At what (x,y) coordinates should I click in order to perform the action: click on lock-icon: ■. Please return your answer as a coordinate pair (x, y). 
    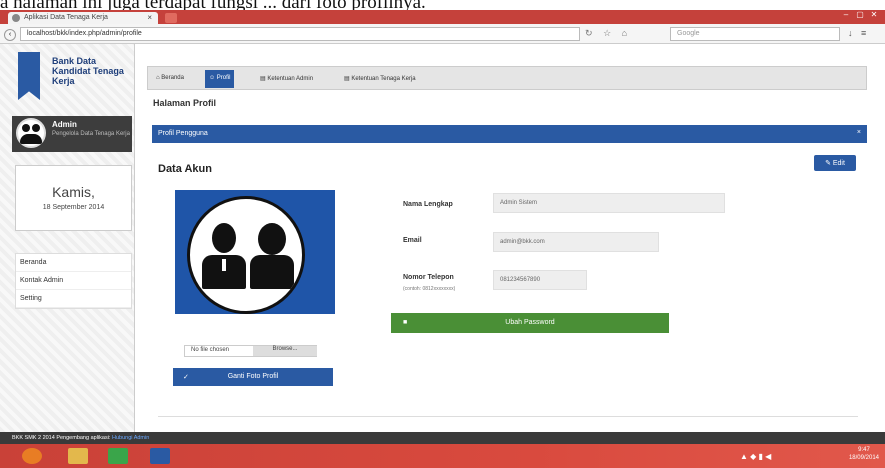
    Looking at the image, I should click on (405, 322).